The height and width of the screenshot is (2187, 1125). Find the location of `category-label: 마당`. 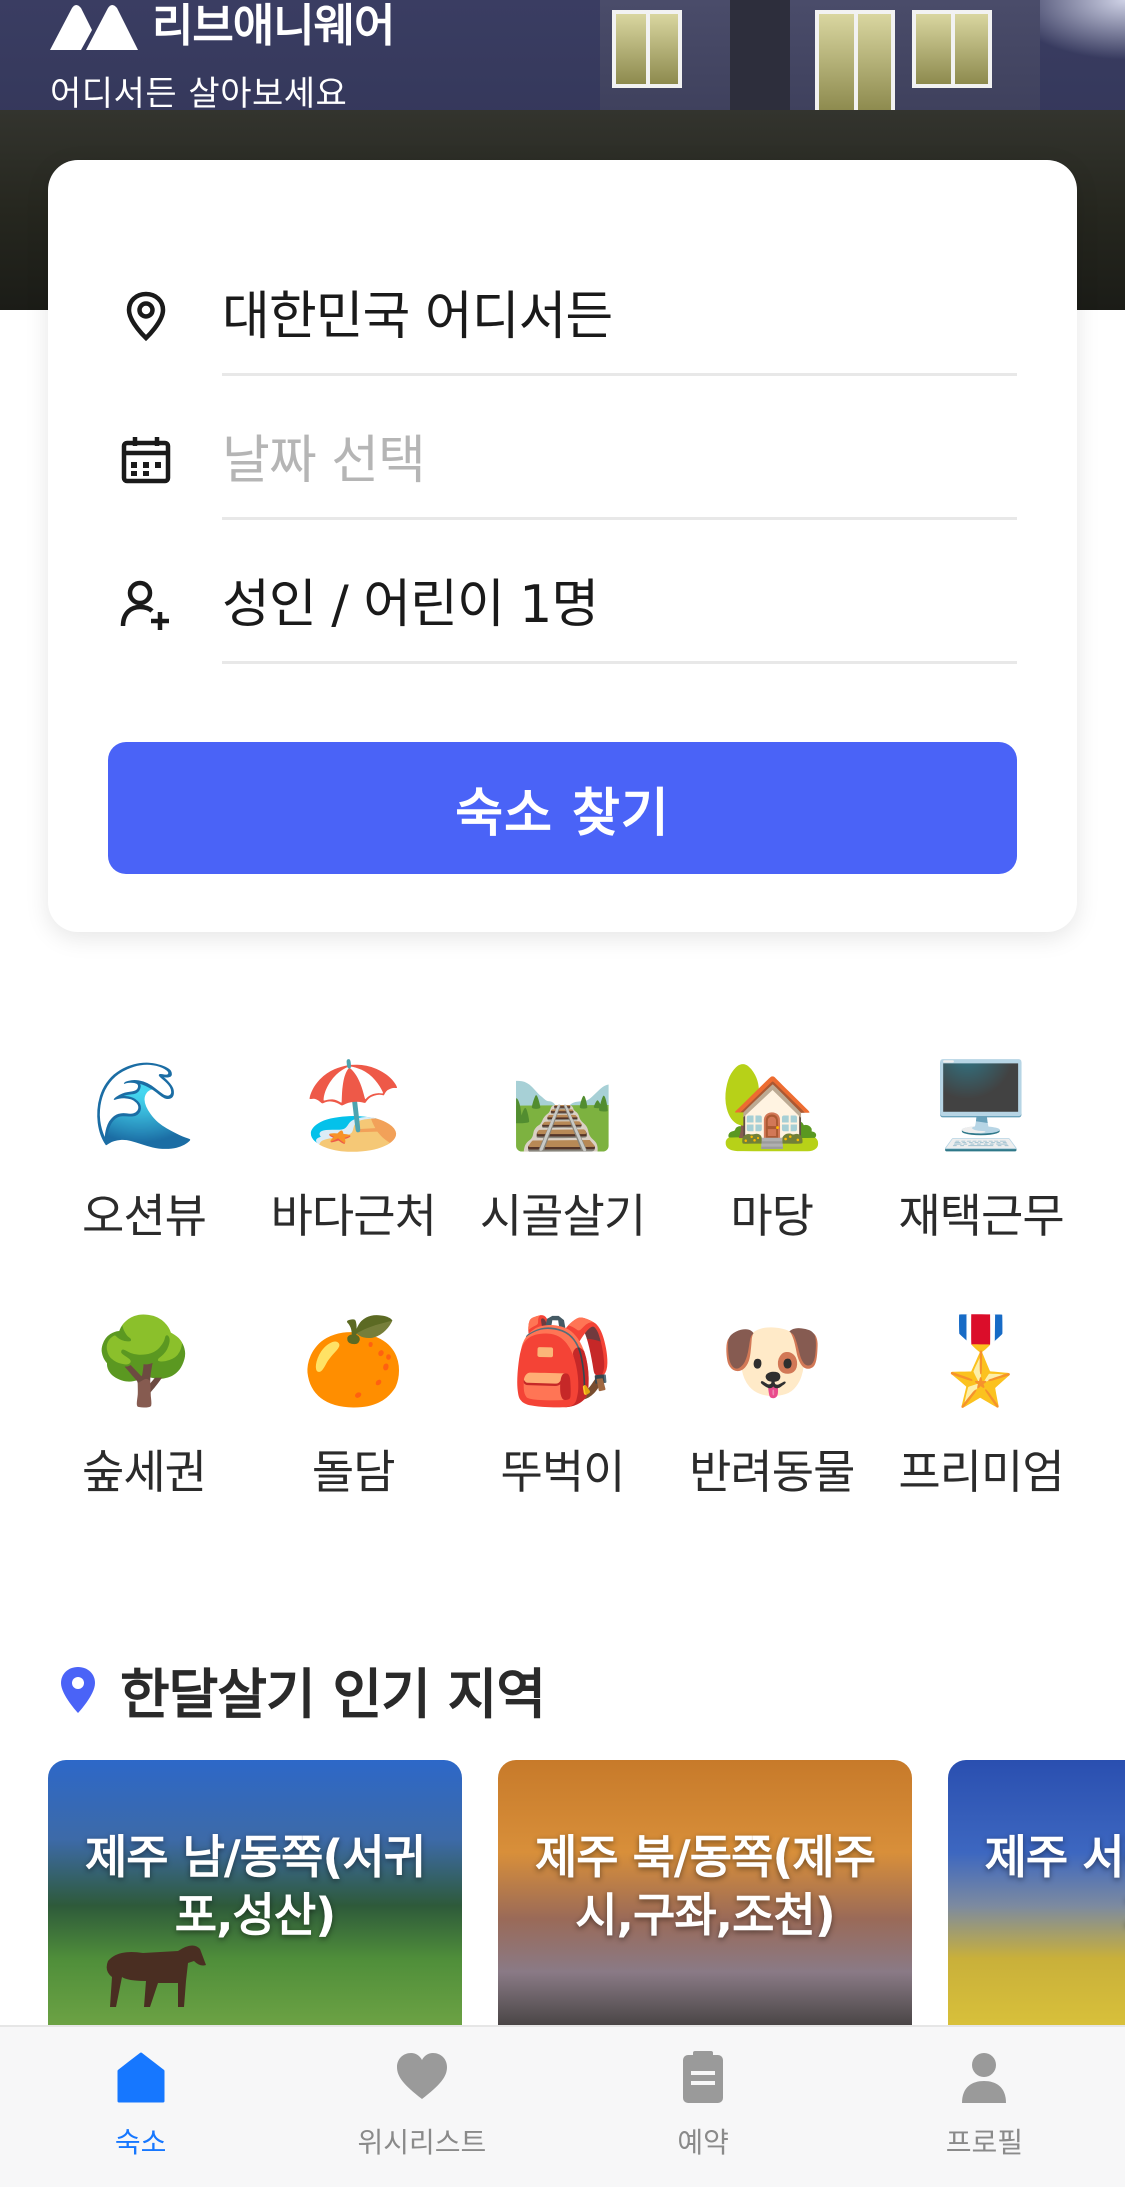

category-label: 마당 is located at coordinates (772, 1216).